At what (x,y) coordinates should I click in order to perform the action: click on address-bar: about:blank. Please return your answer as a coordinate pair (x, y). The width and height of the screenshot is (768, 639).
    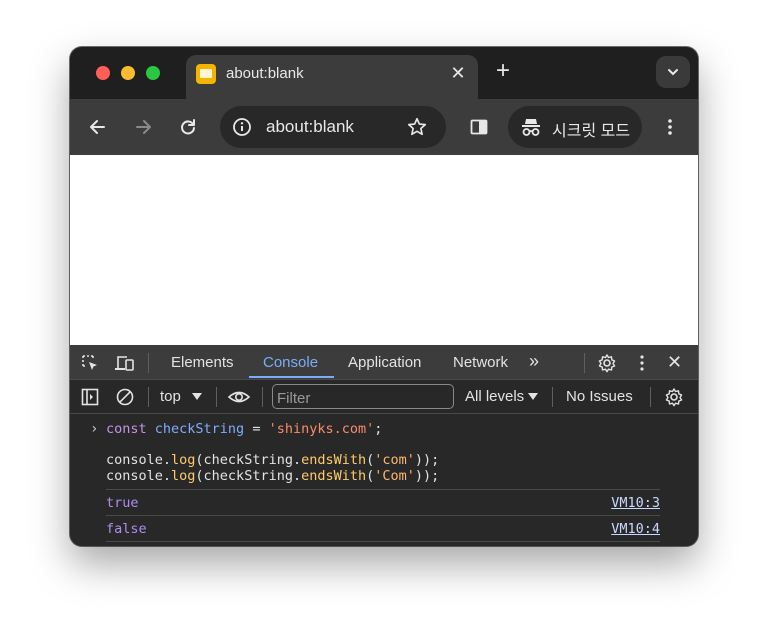
    Looking at the image, I should click on (333, 127).